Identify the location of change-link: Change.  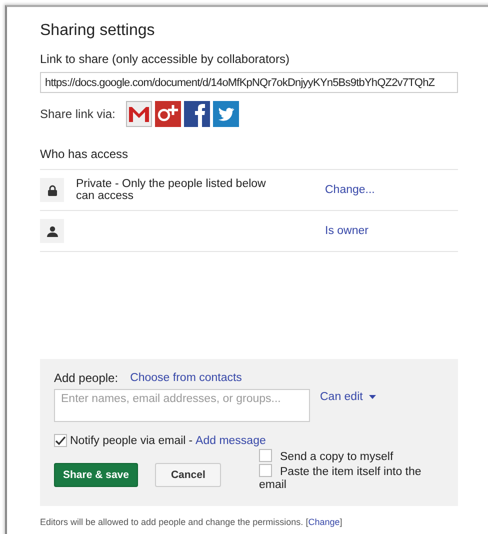
(324, 522).